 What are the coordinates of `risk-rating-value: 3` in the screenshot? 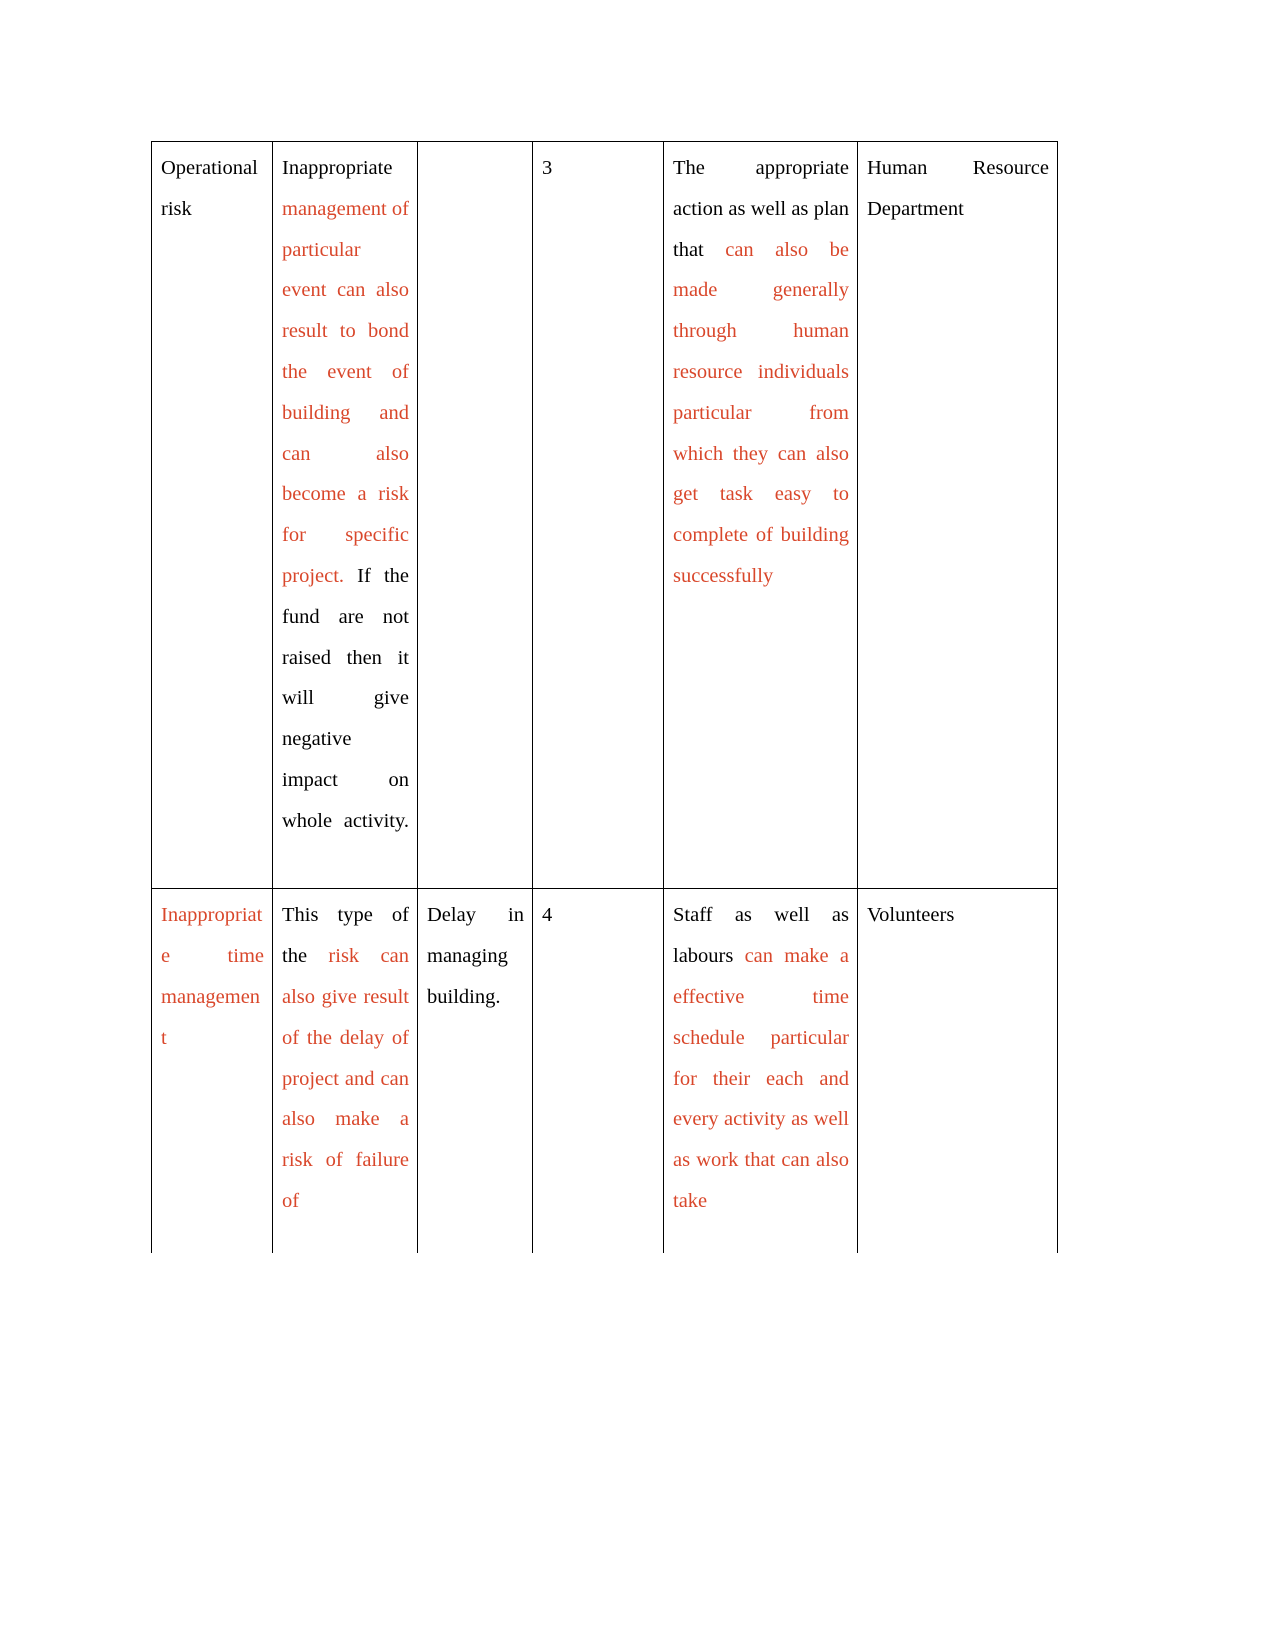 It's located at (547, 168).